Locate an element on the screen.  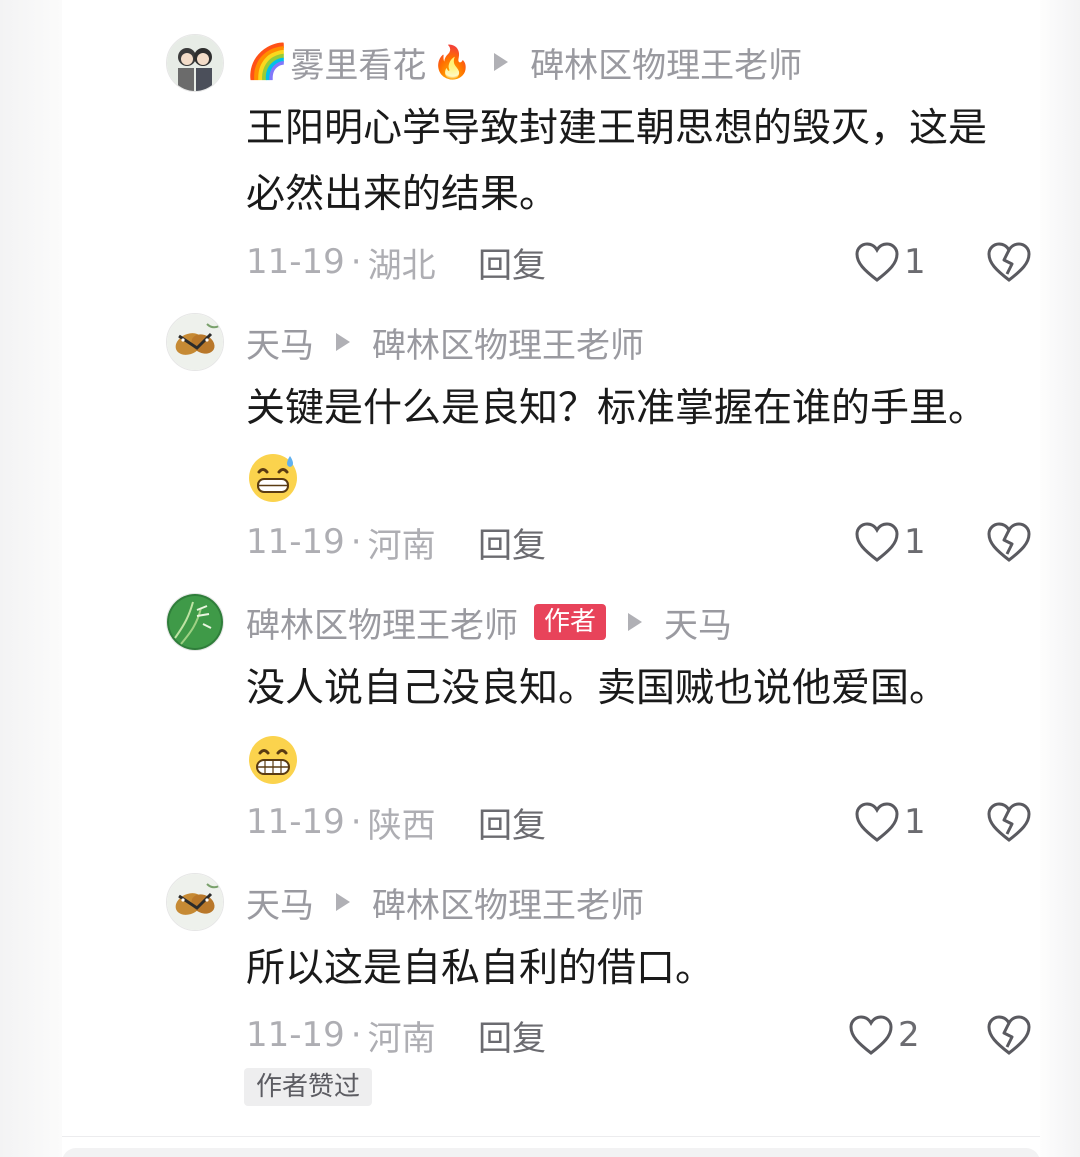
rainbow-icon: 🌈 is located at coordinates (267, 62).